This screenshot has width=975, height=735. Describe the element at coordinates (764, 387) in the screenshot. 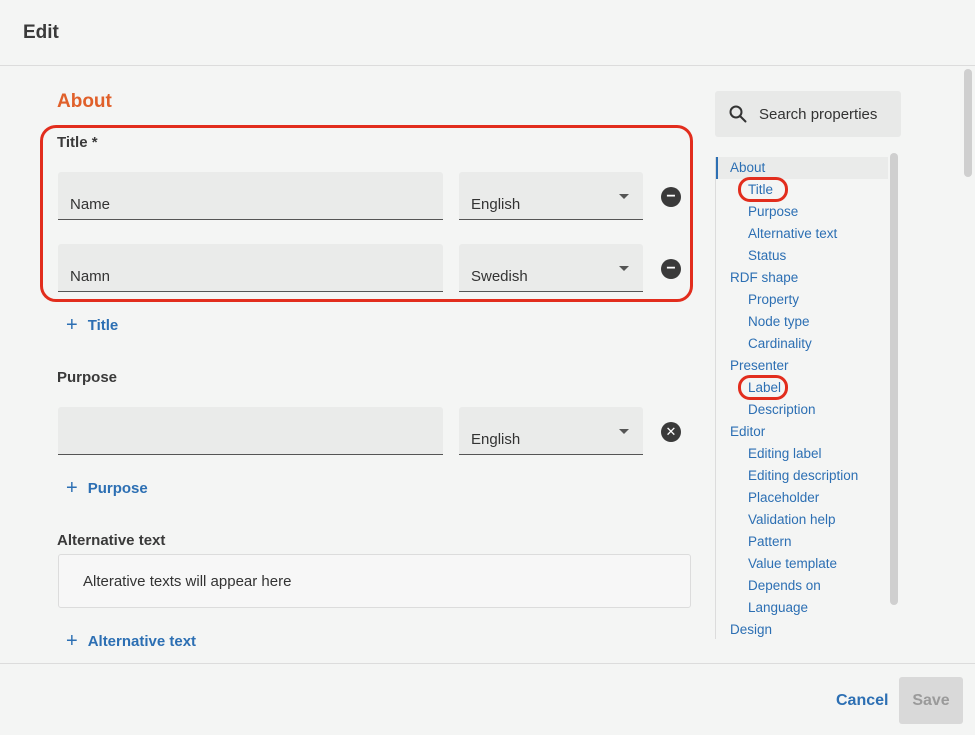

I see `toc-item-label: Label` at that location.